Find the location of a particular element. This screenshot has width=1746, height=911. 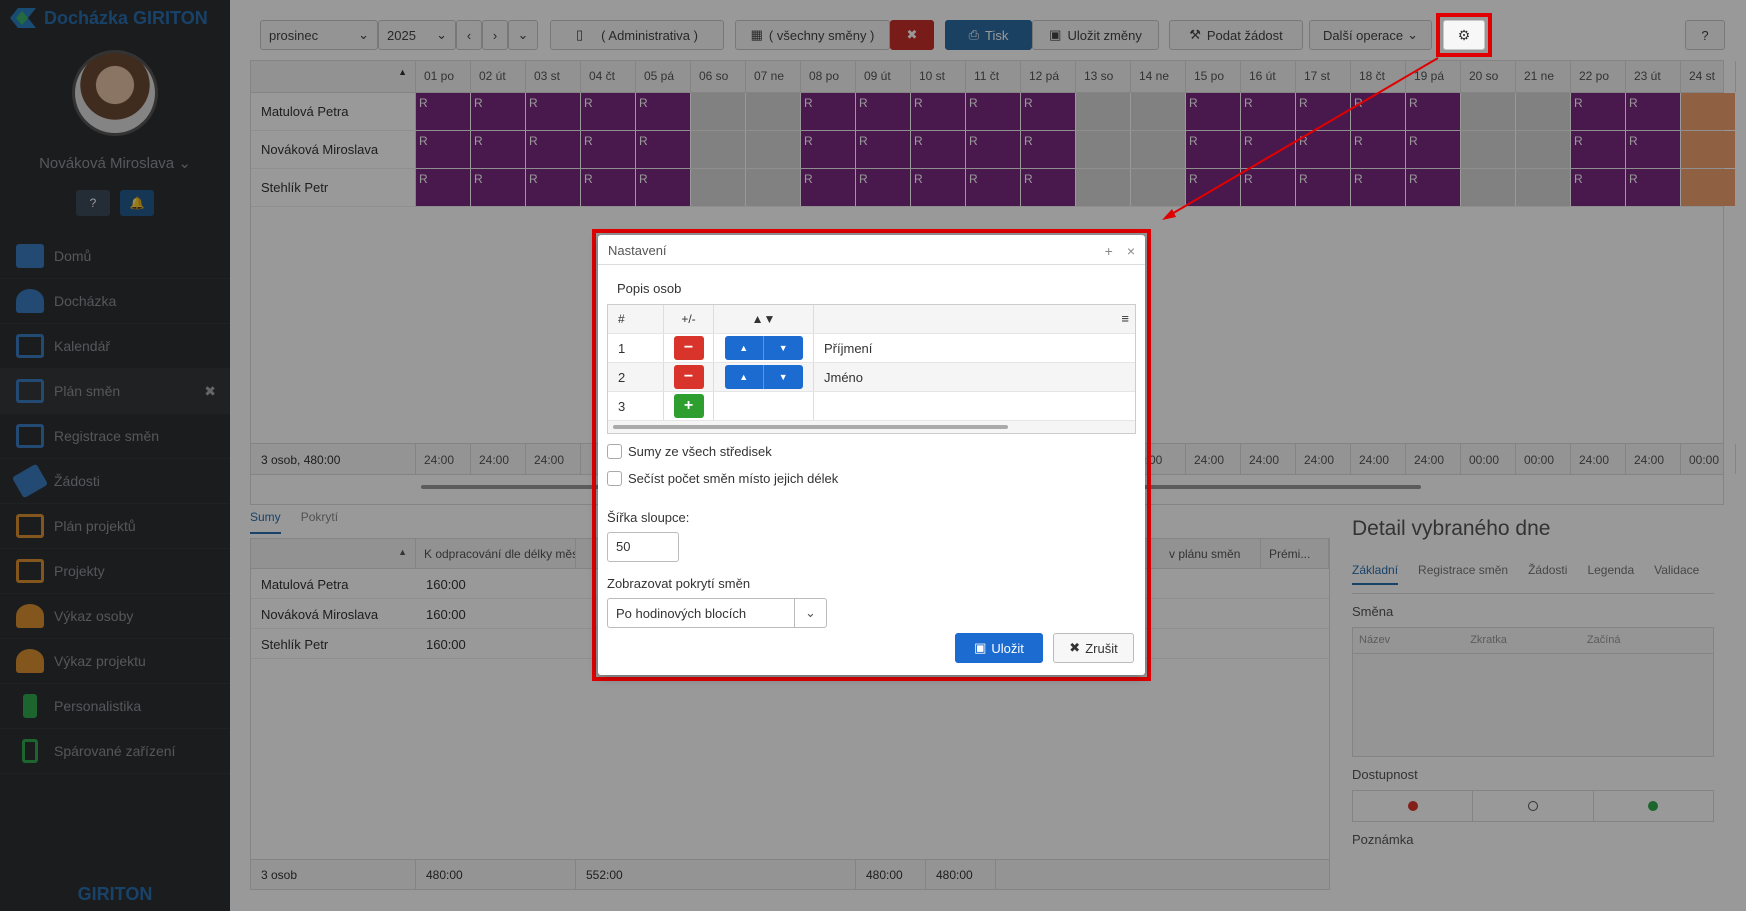

close-icon: × is located at coordinates (1131, 251).